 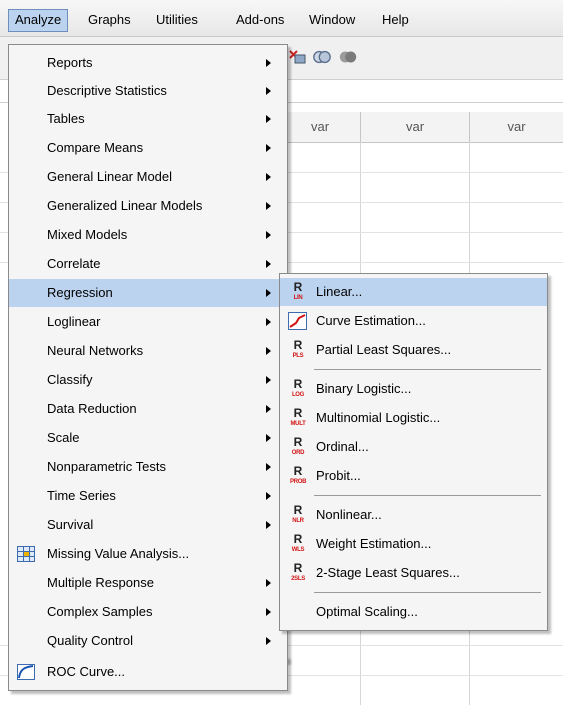 I want to click on menu-item-loglinear: Loglinear, so click(x=148, y=322).